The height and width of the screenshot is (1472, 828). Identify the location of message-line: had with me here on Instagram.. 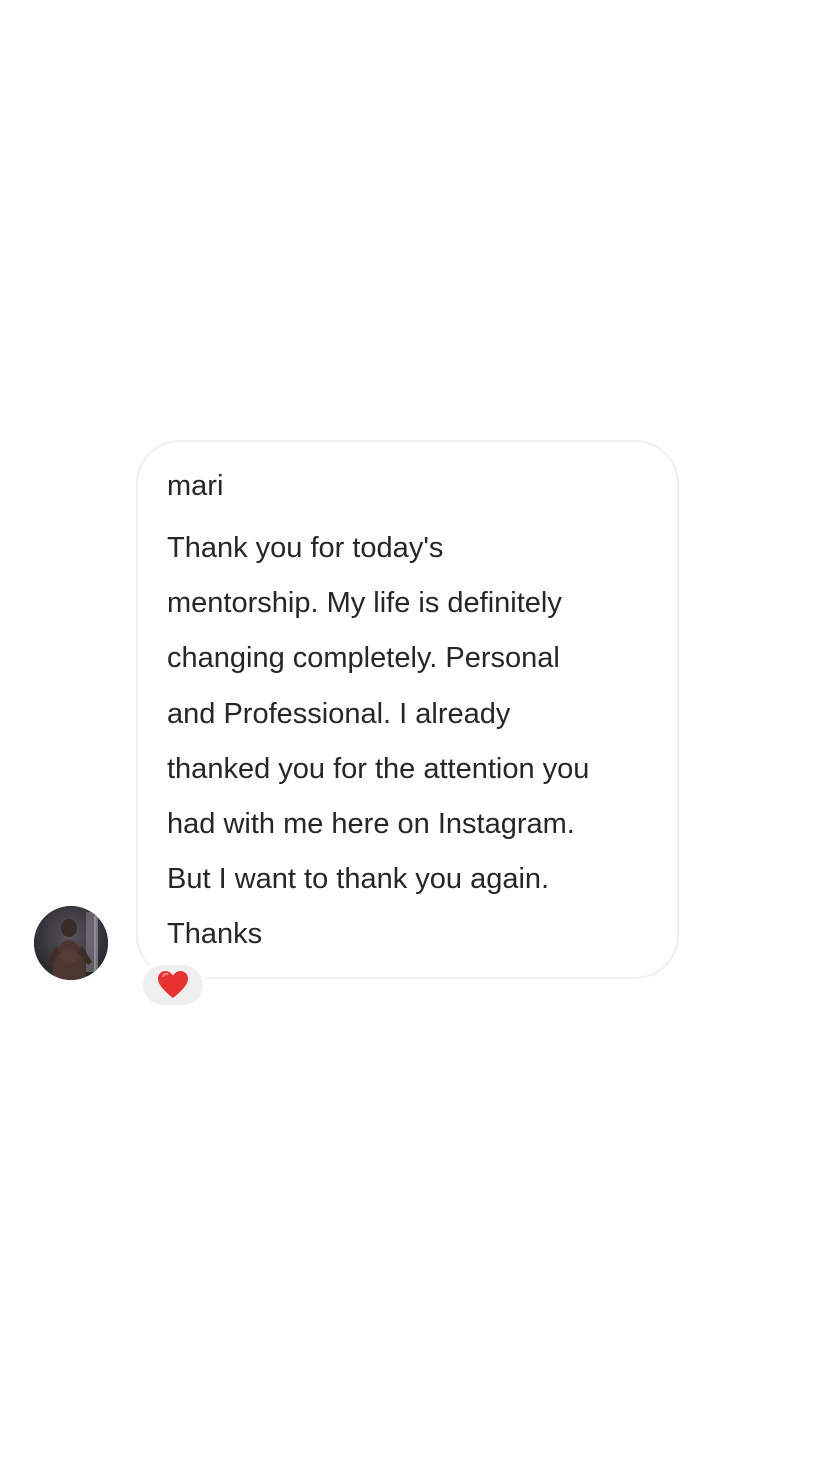
(371, 824).